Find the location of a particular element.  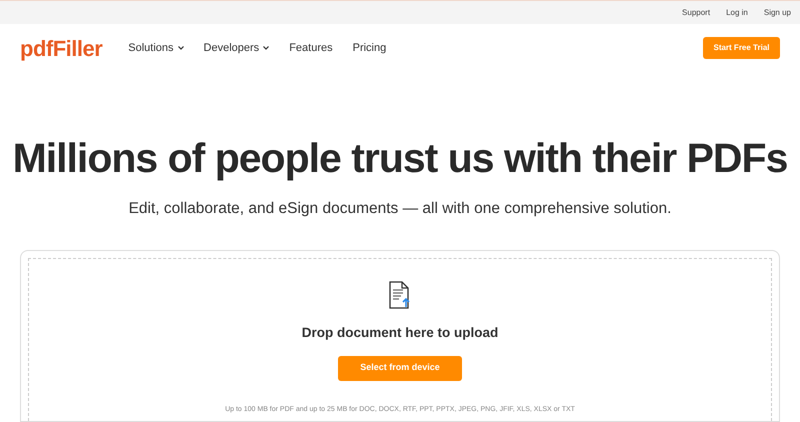

top-link: Support is located at coordinates (696, 12).